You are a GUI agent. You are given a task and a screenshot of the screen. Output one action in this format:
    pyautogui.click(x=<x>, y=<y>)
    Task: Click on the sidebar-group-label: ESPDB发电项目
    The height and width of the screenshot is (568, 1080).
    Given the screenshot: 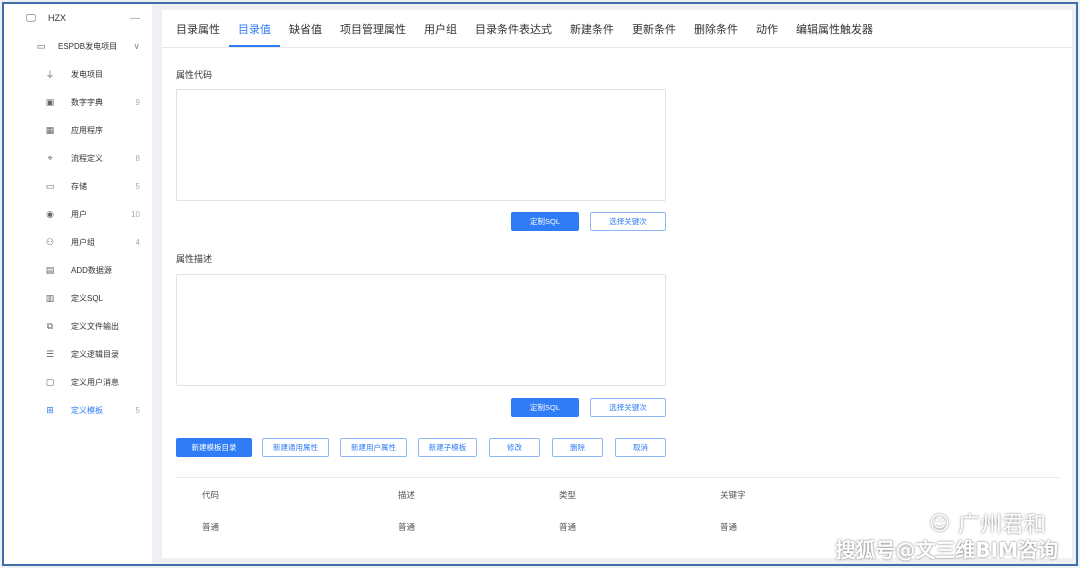 What is the action you would take?
    pyautogui.click(x=88, y=46)
    